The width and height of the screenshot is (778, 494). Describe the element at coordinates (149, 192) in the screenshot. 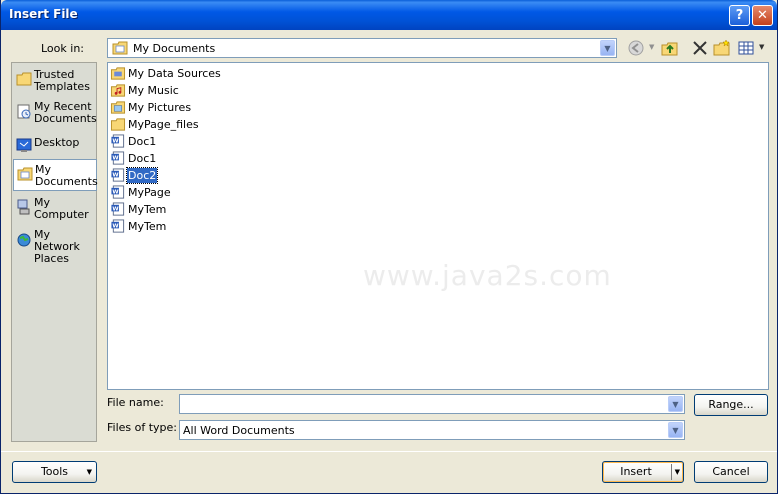

I see `file-name-text: MyPage` at that location.